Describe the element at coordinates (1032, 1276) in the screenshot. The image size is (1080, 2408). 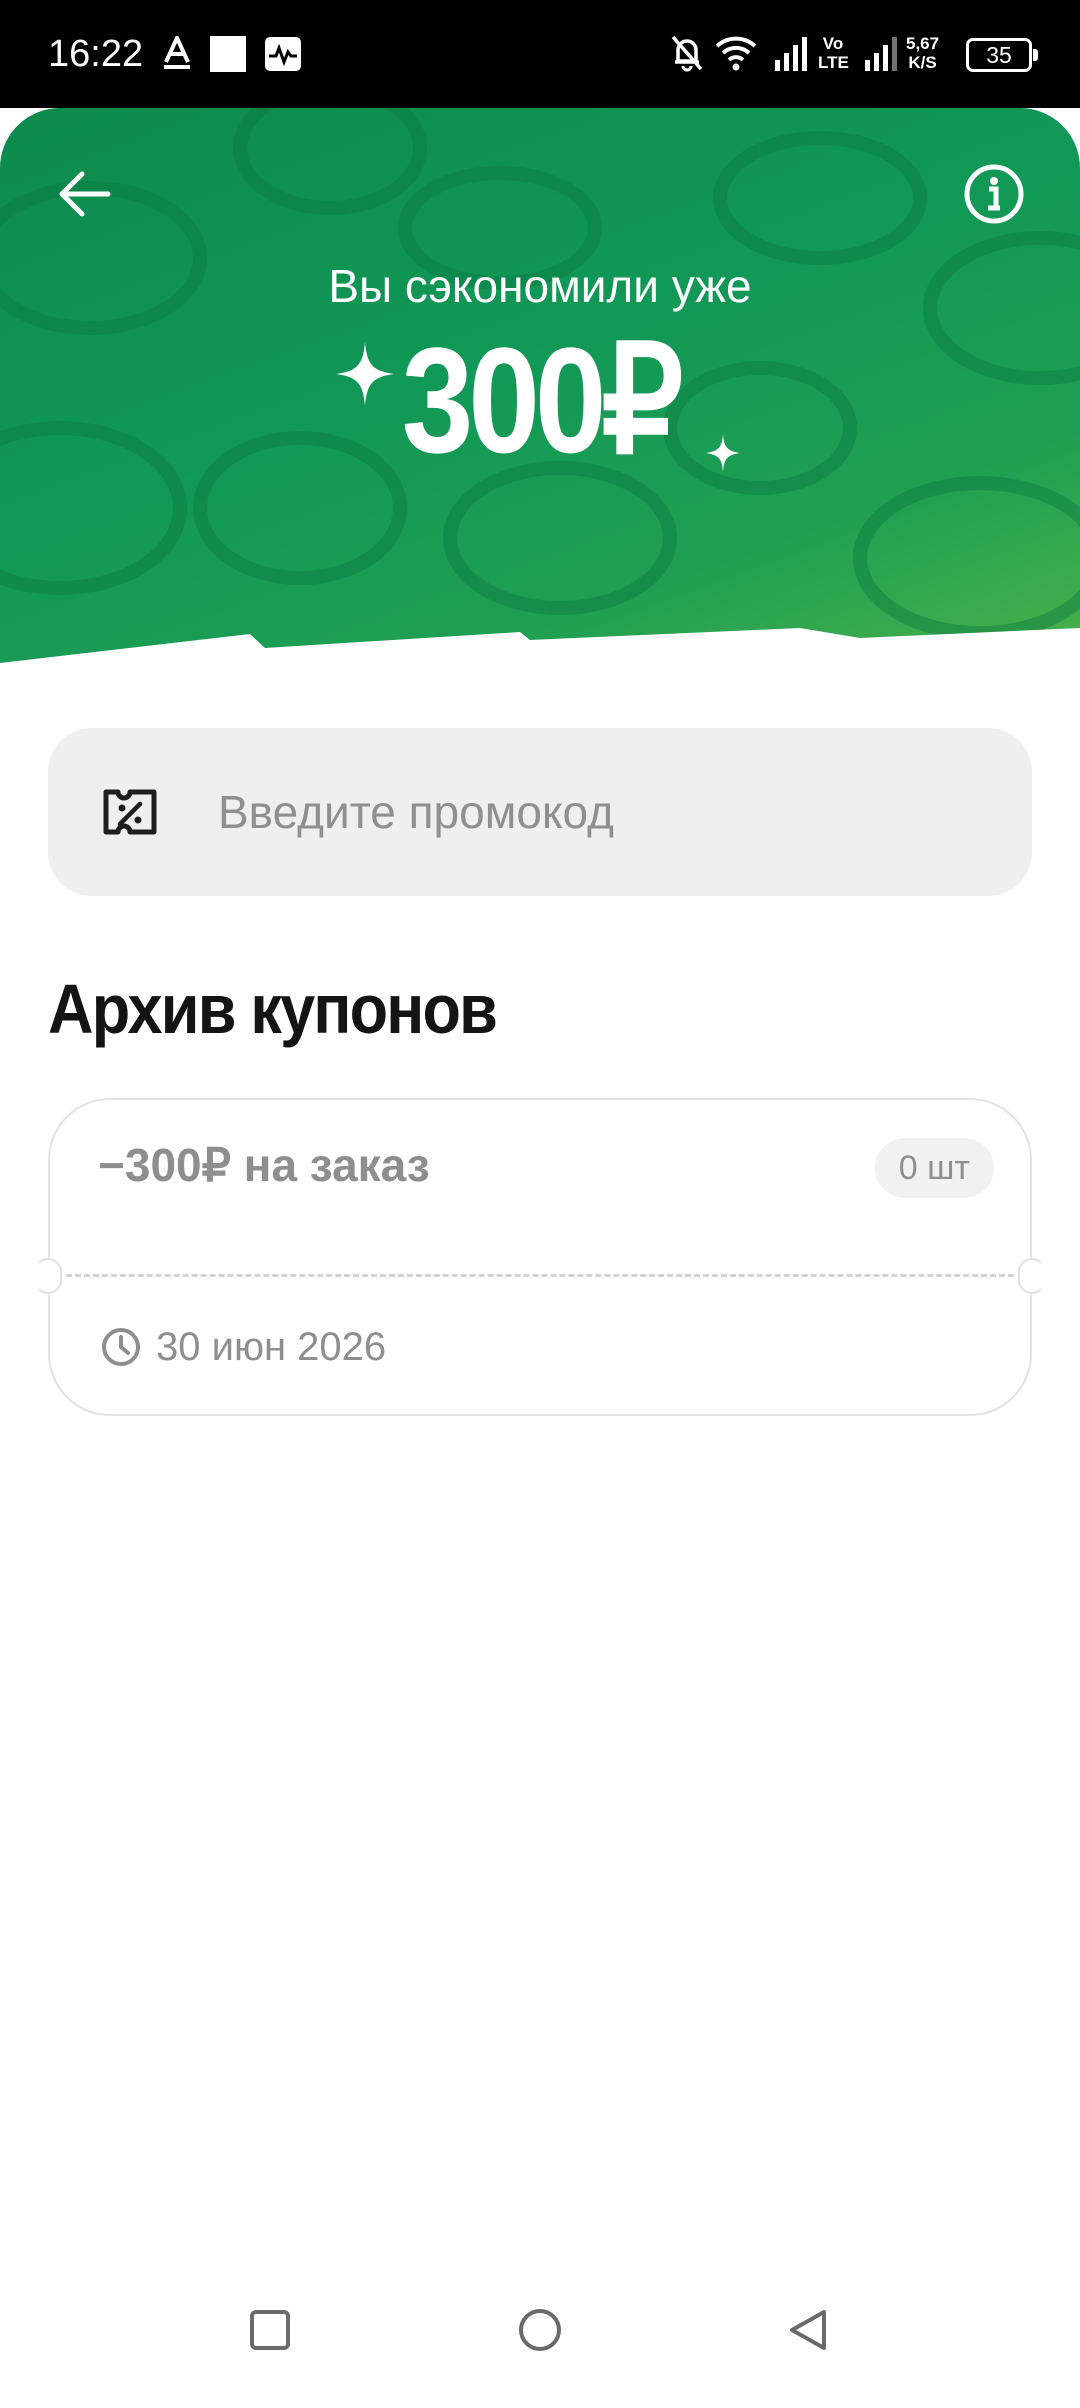
I see `coupon-notch-right` at that location.